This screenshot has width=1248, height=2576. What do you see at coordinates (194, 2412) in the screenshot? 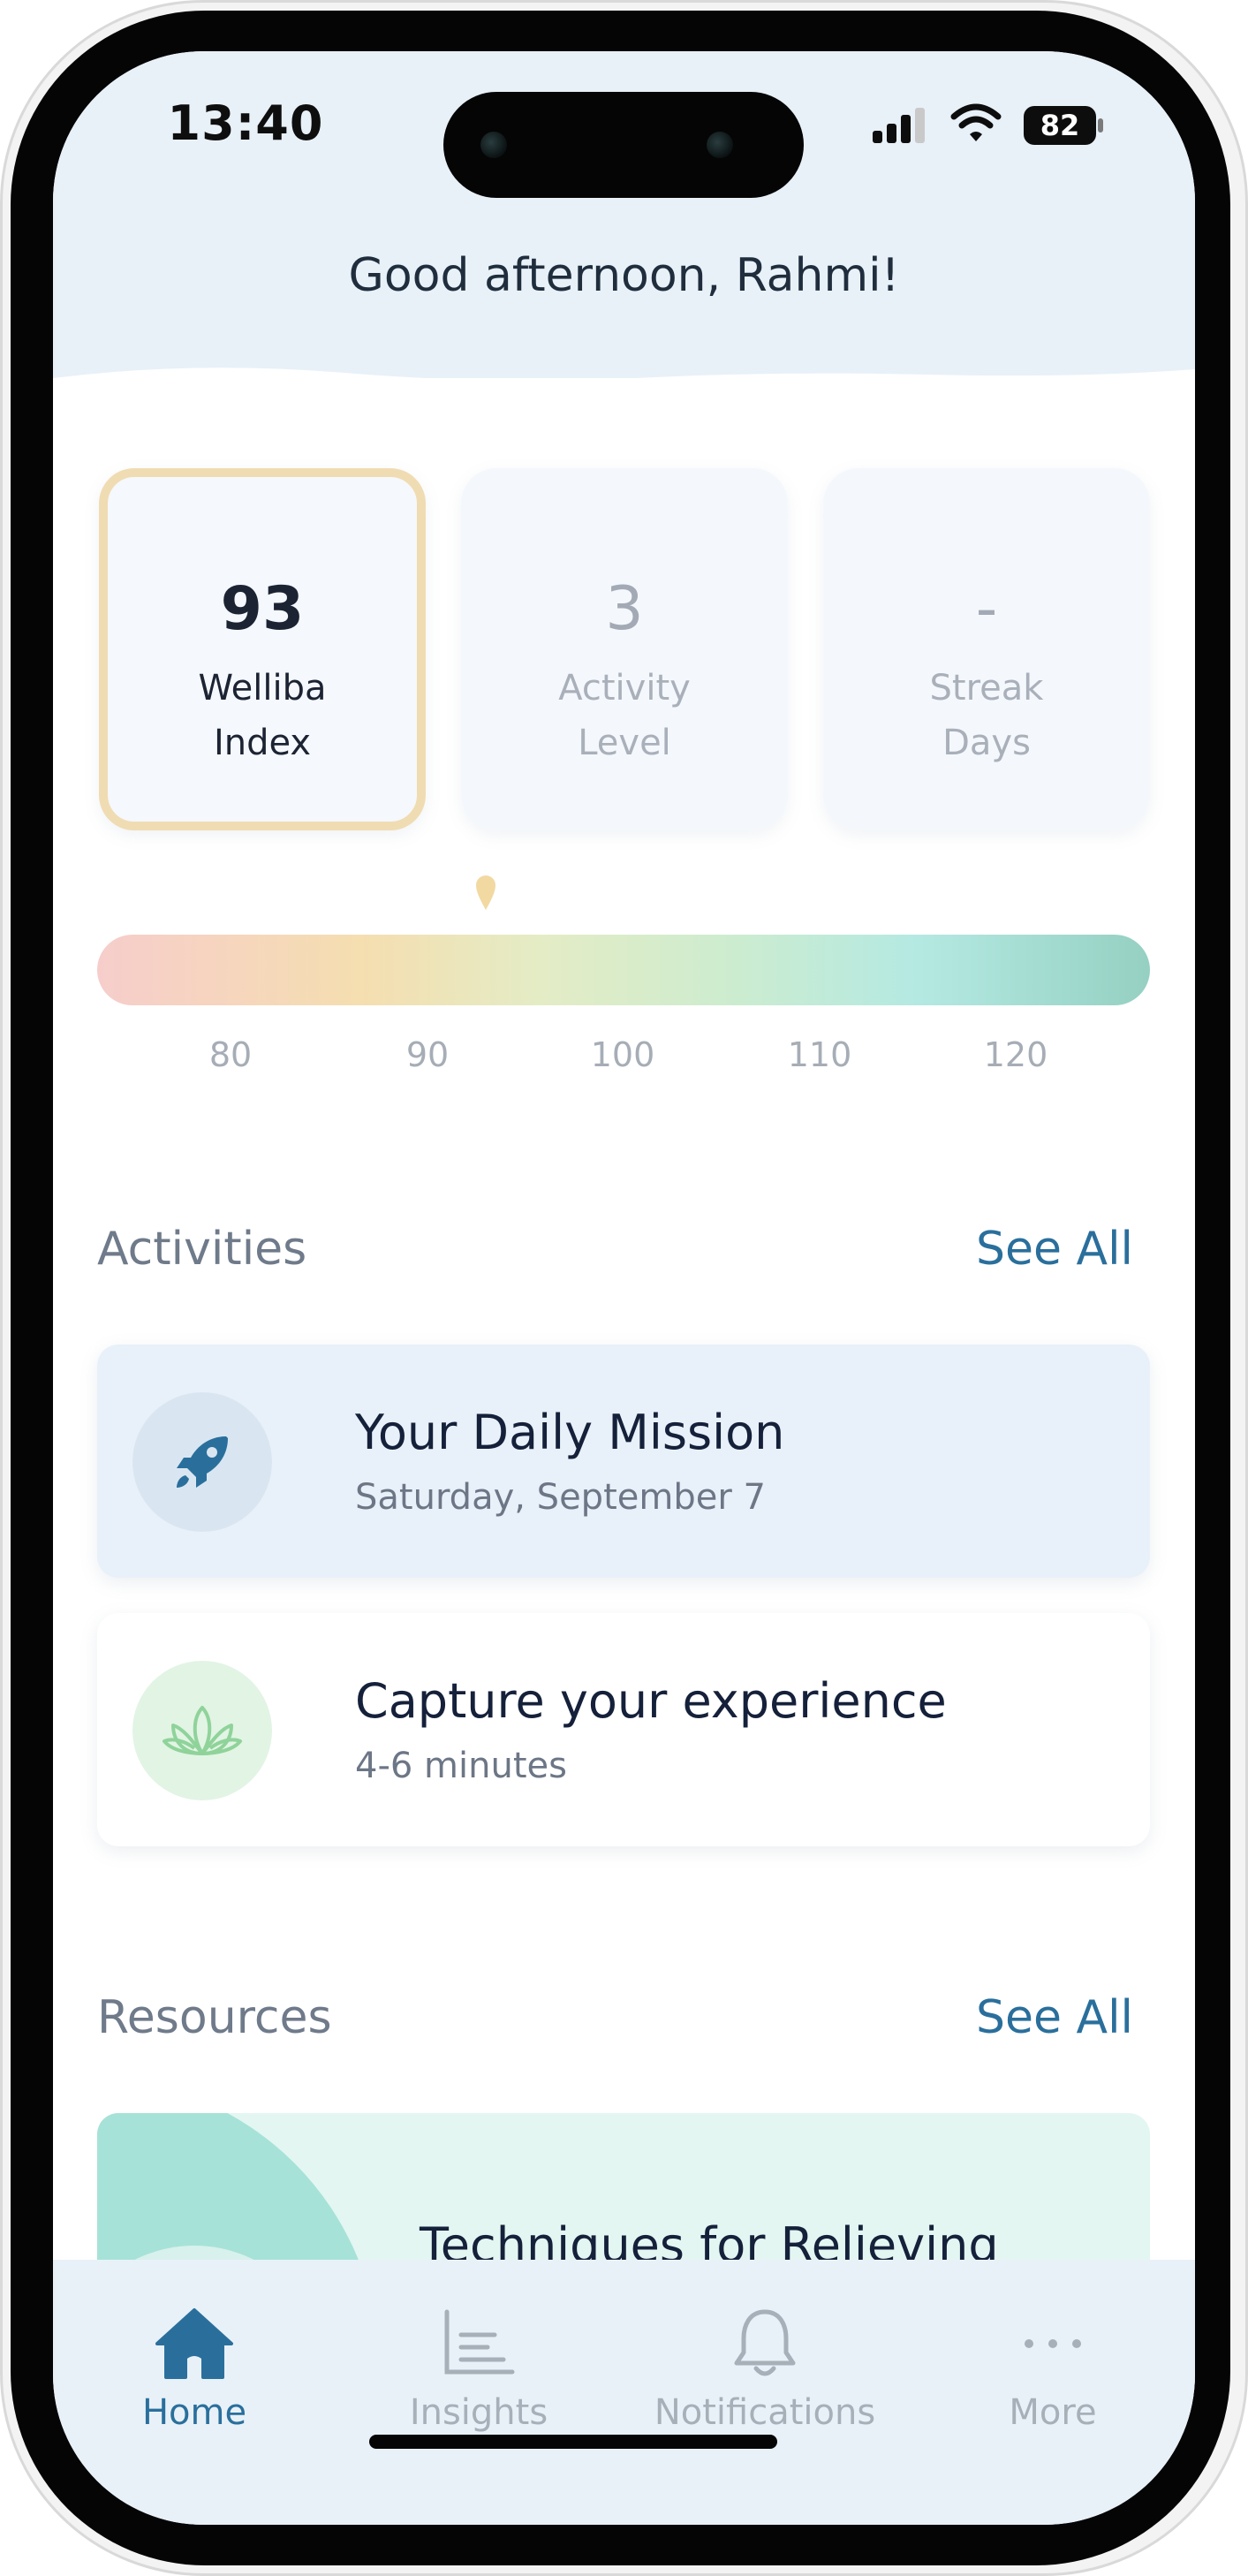
I see `tab-home-label: Home` at bounding box center [194, 2412].